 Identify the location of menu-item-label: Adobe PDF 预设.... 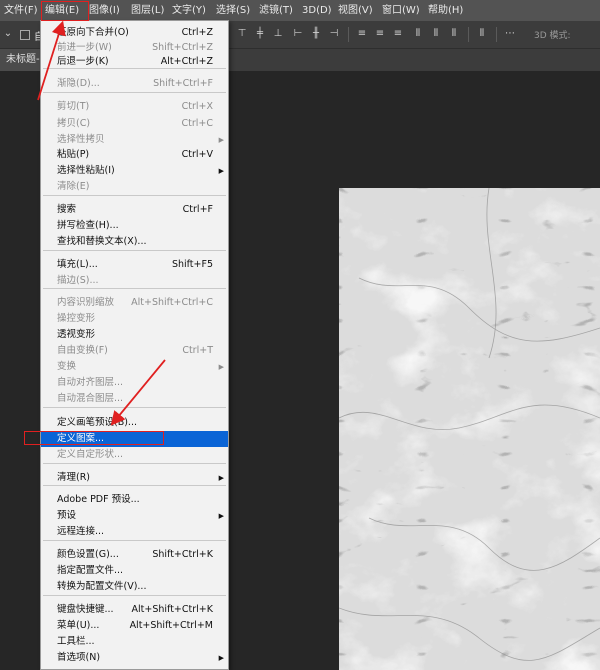
(98, 499).